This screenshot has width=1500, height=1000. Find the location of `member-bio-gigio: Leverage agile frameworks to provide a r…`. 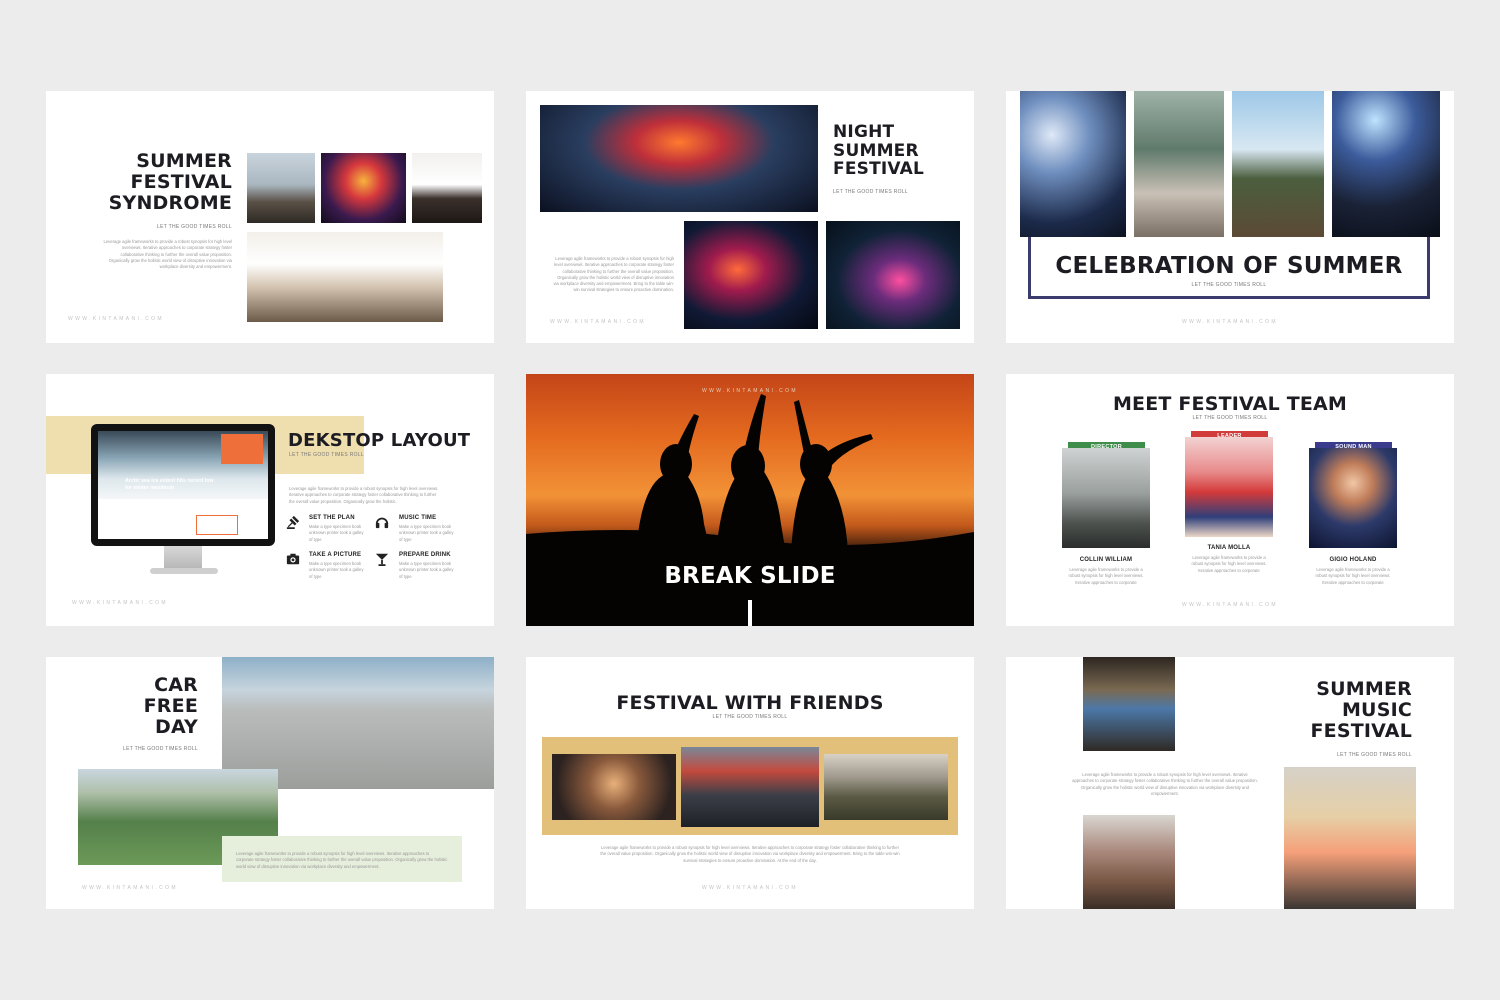

member-bio-gigio: Leverage agile frameworks to provide a r… is located at coordinates (1353, 576).